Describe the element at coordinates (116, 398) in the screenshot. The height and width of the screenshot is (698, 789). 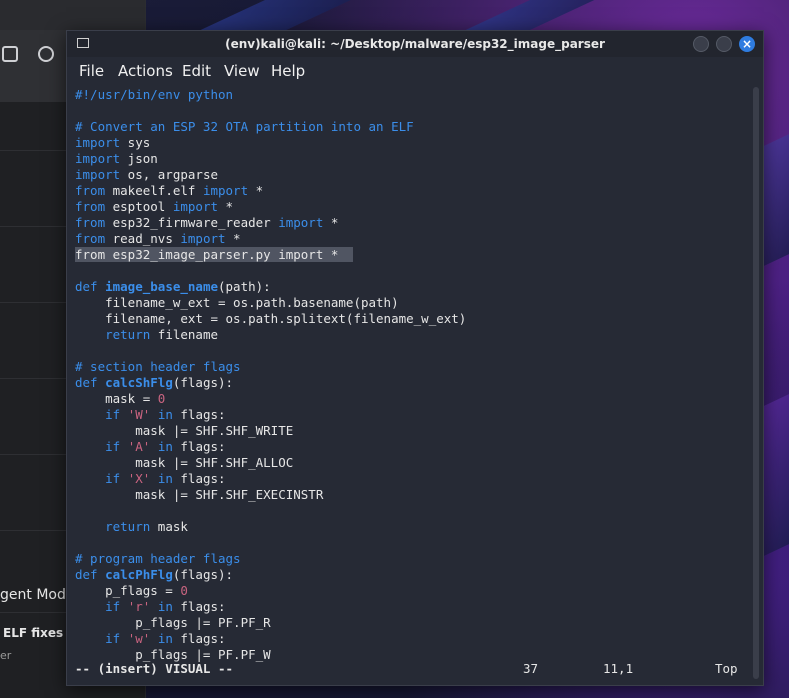
I see `code-token: mask =` at that location.